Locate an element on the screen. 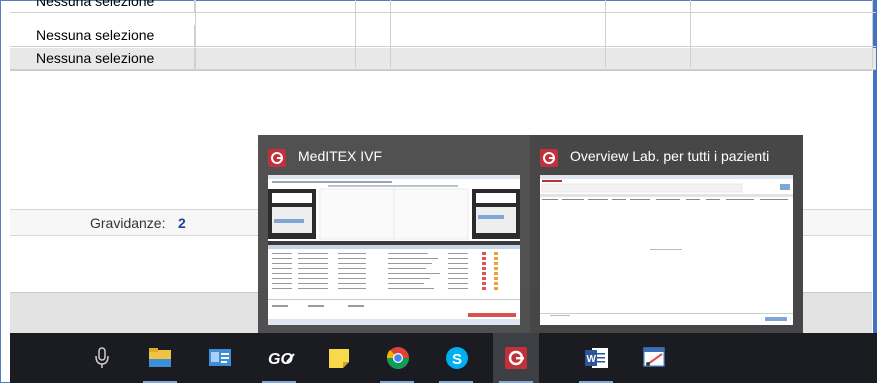 This screenshot has height=383, width=877. skype-icon: S is located at coordinates (457, 358).